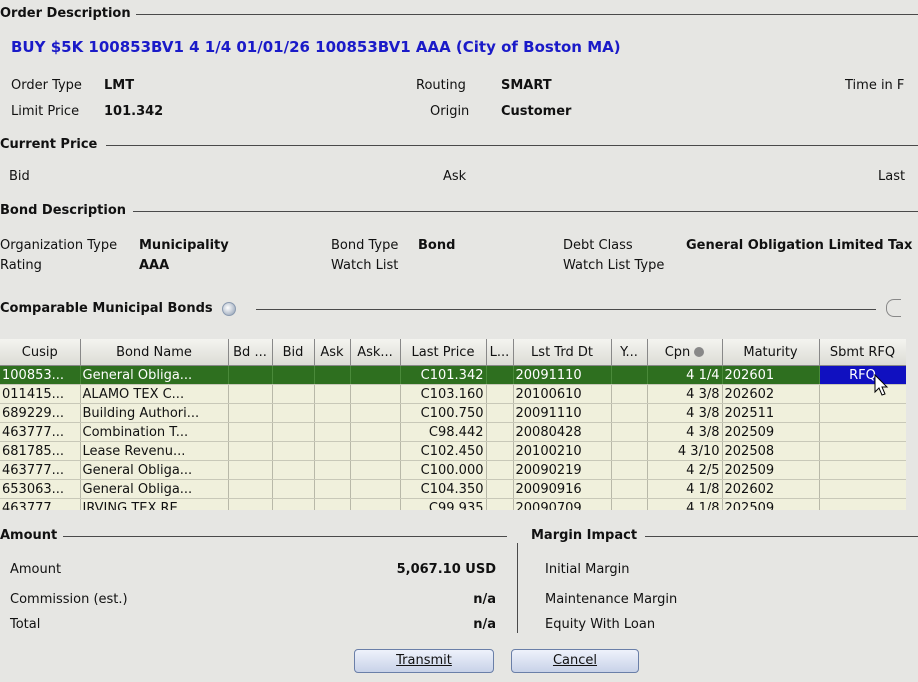  I want to click on table-cell: 4 3/10, so click(685, 451).